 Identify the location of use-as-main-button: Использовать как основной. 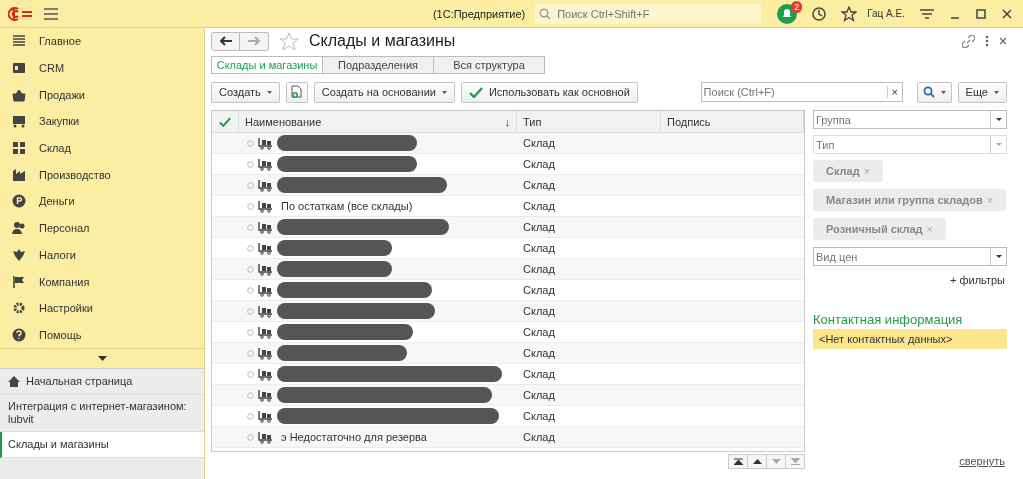
(549, 92).